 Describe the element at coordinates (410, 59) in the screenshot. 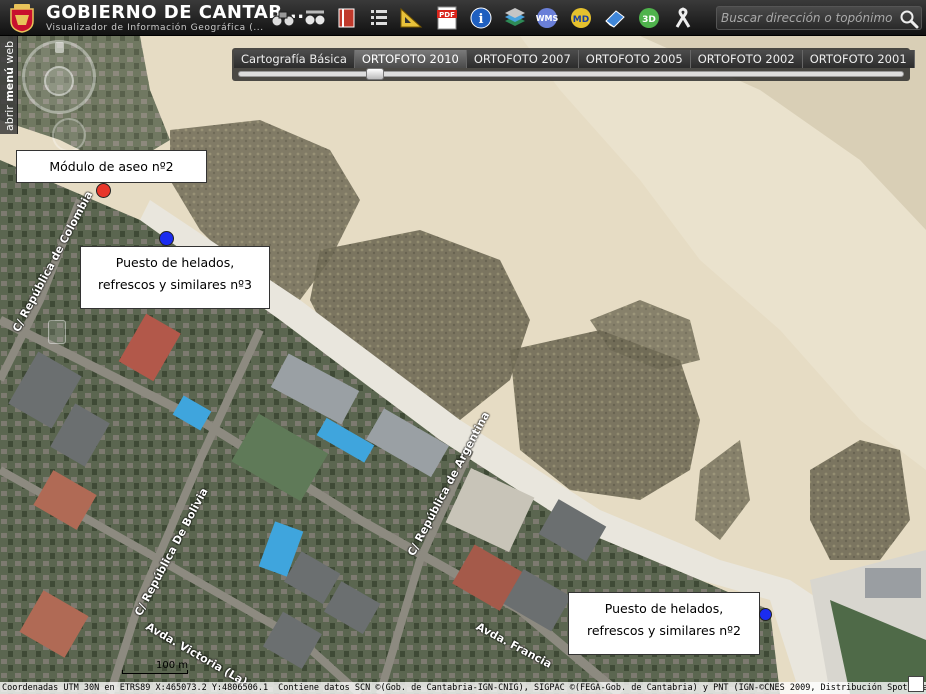

I see `tab-ortofoto-2010: ORTOFOTO 2010` at that location.